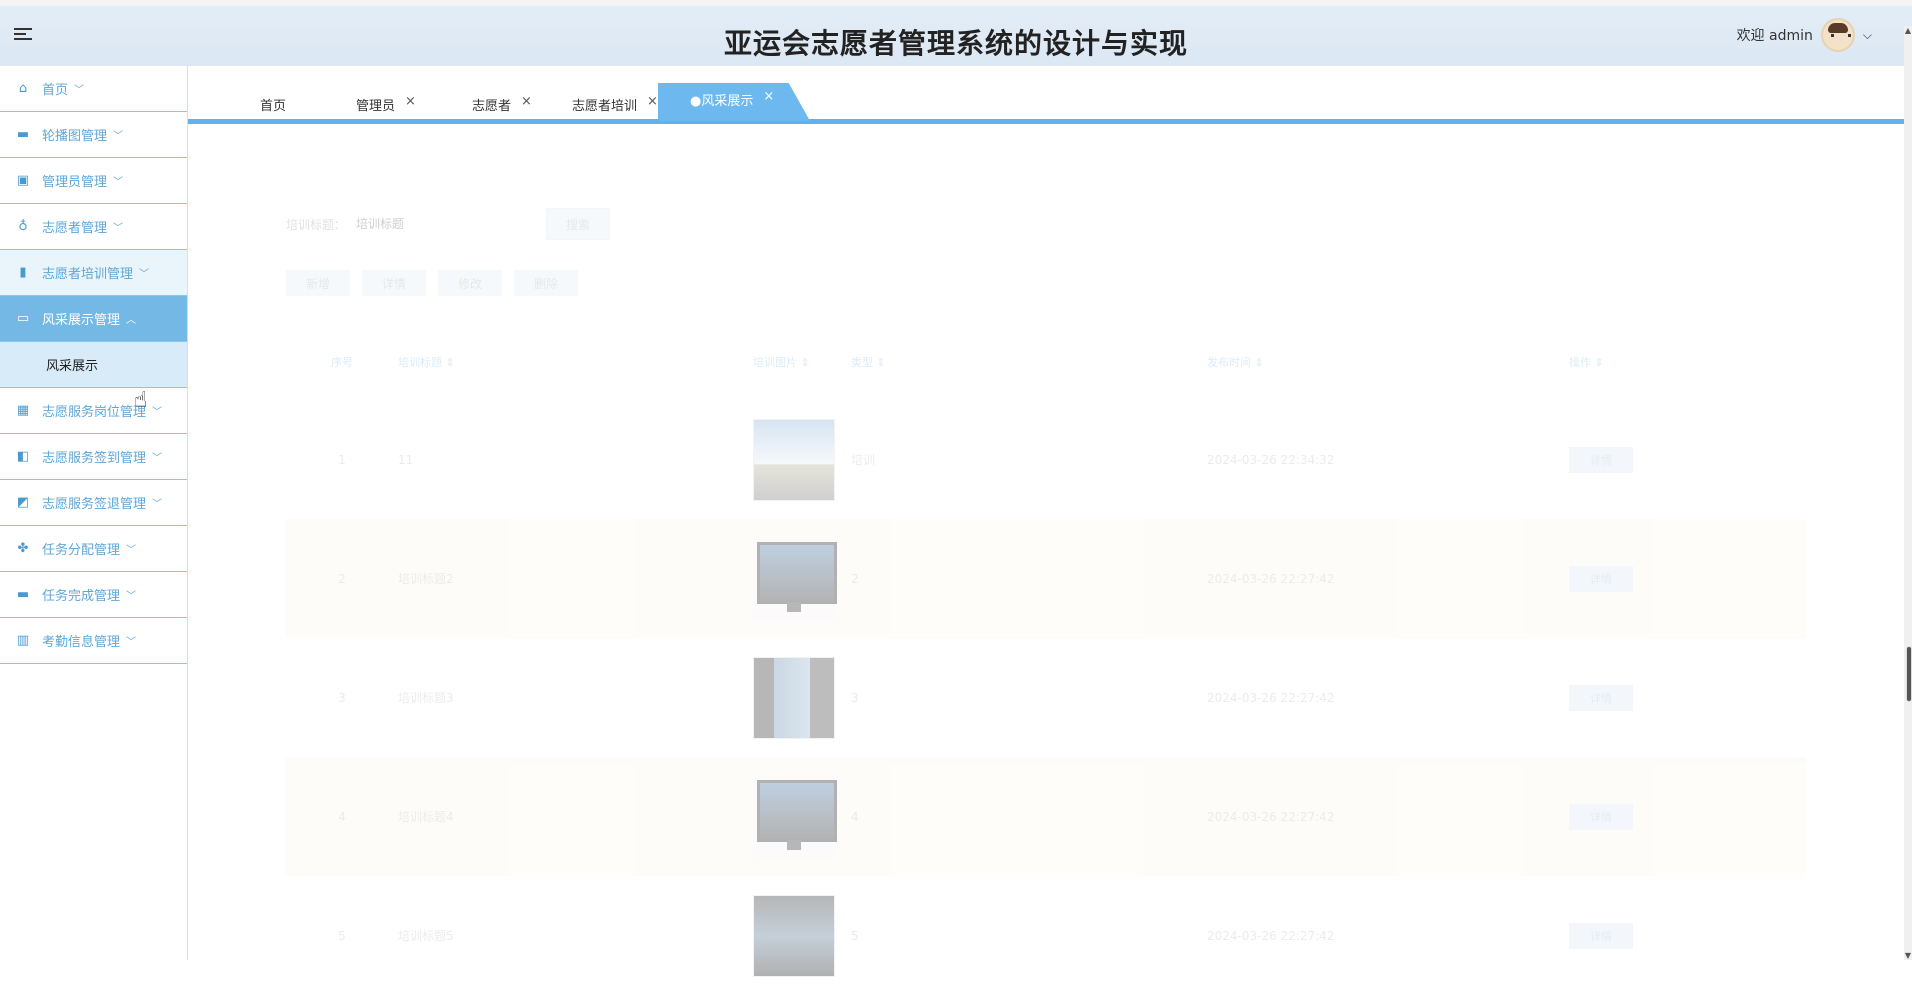 Image resolution: width=1912 pixels, height=995 pixels. What do you see at coordinates (394, 283) in the screenshot?
I see `detail-button: 详情` at bounding box center [394, 283].